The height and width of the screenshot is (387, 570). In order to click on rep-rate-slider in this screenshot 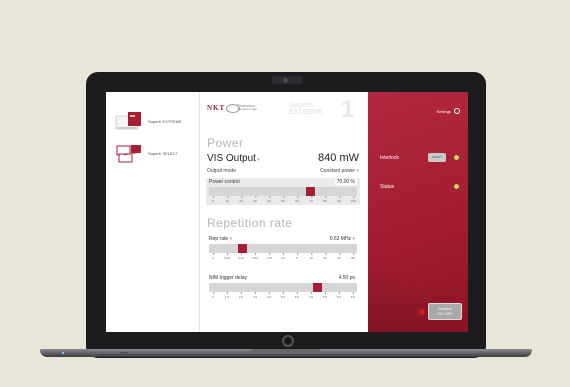, I will do `click(283, 248)`.